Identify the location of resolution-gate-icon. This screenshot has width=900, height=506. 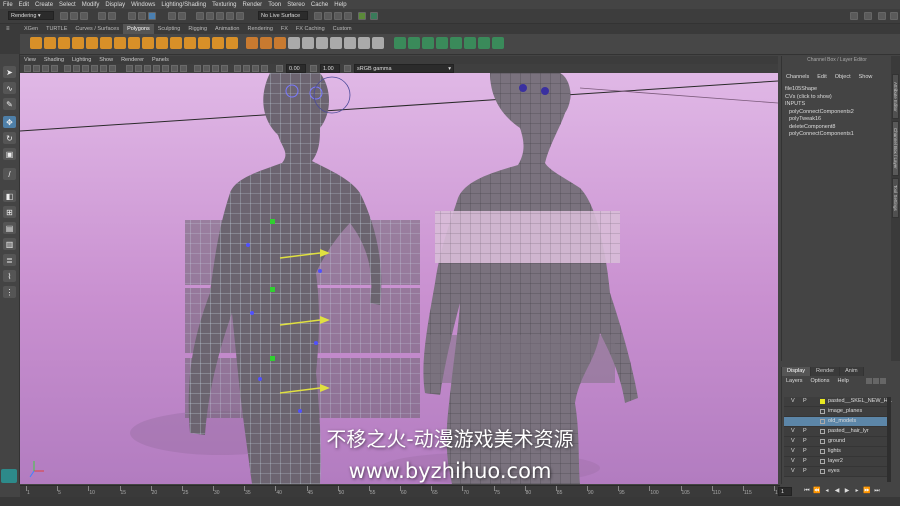
(85, 68).